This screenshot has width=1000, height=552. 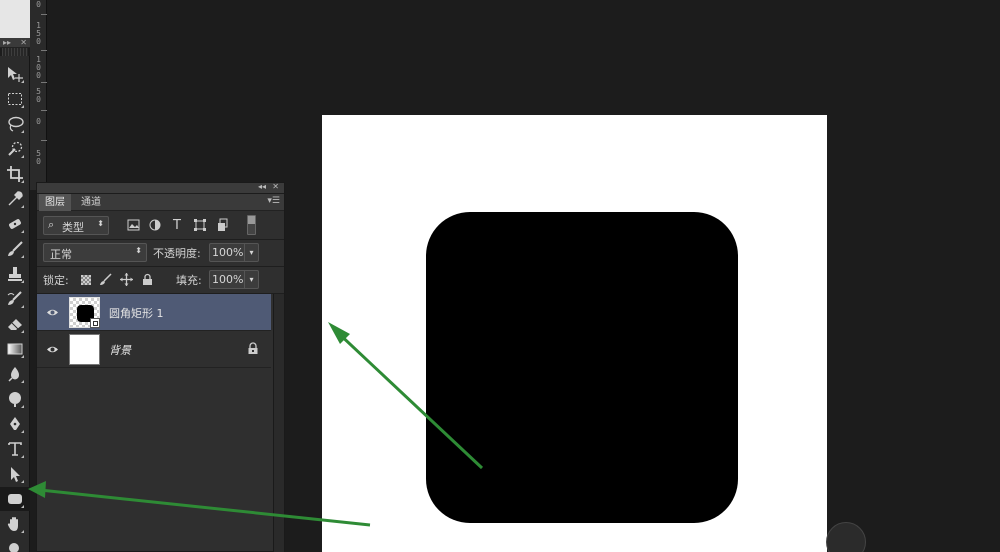 What do you see at coordinates (205, 507) in the screenshot?
I see `arrow-to-shape-tool` at bounding box center [205, 507].